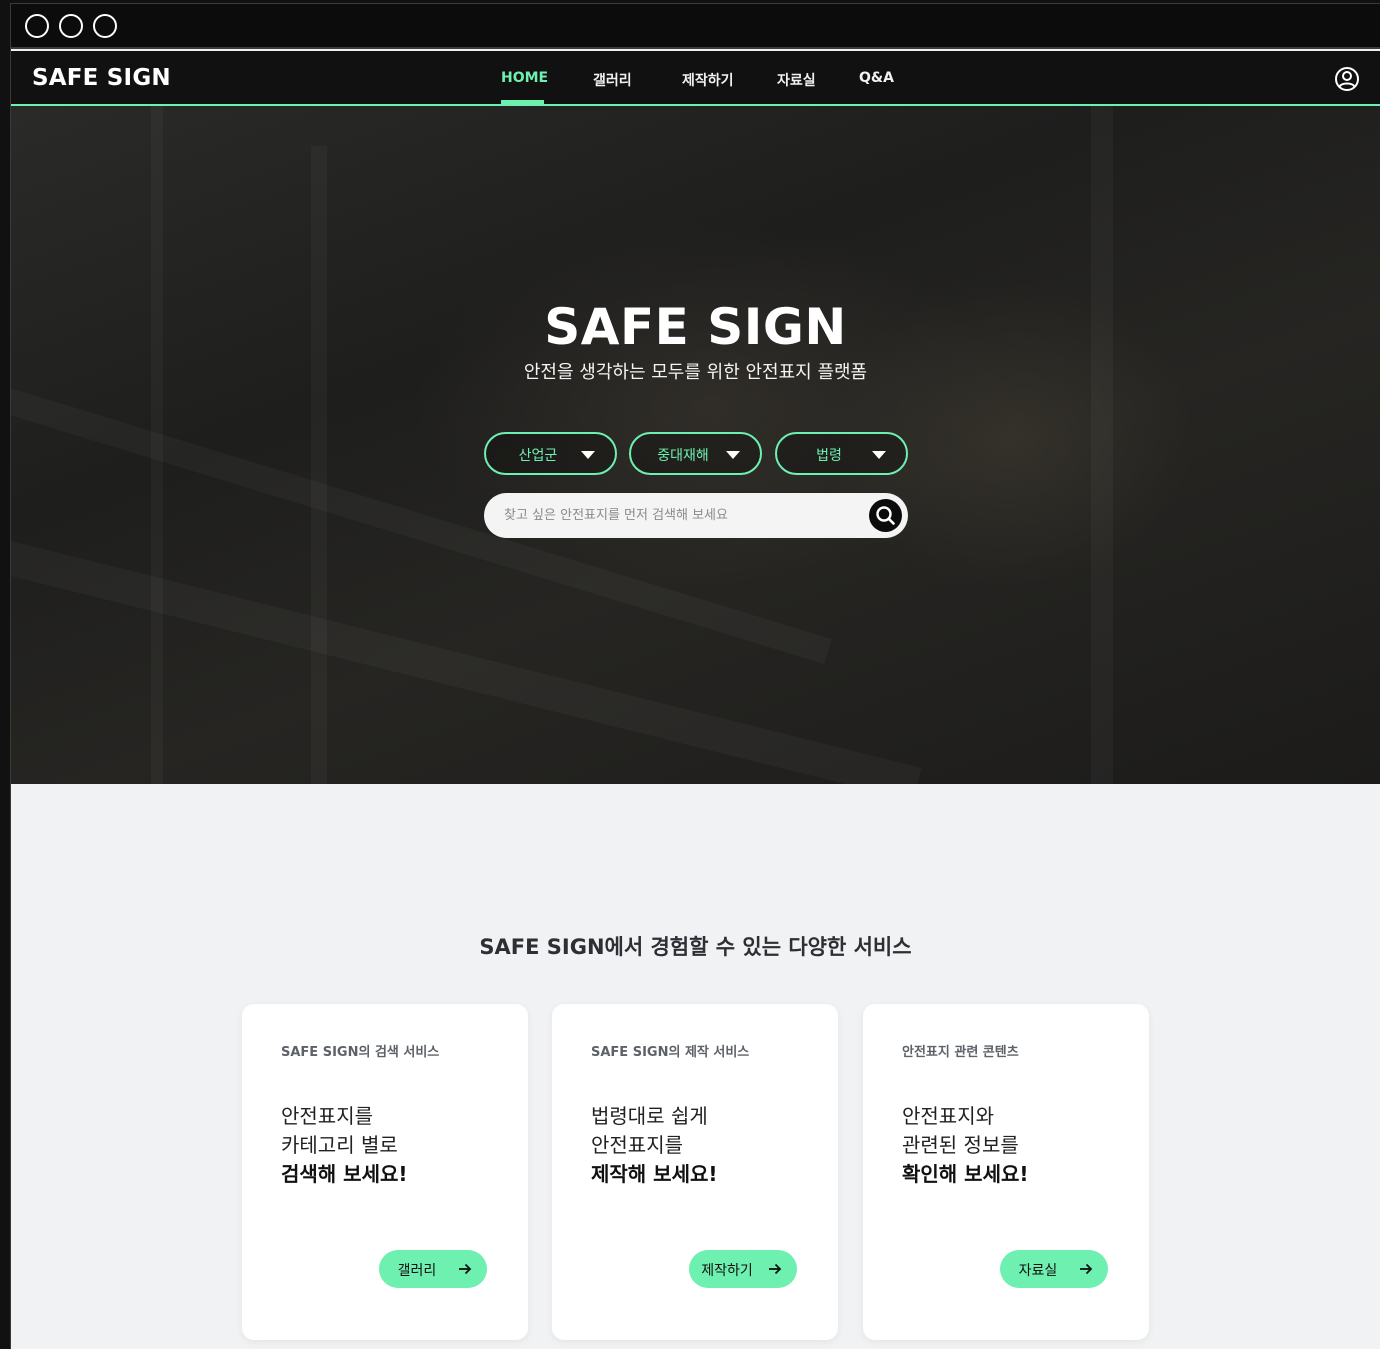 The height and width of the screenshot is (1349, 1380). What do you see at coordinates (344, 1174) in the screenshot?
I see `card-text-emphasis: 검색해 보세요!` at bounding box center [344, 1174].